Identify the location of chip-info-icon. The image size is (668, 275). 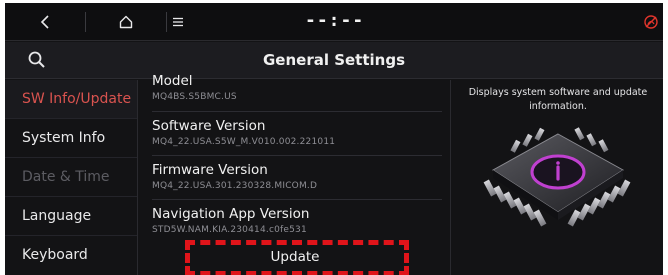
(558, 182).